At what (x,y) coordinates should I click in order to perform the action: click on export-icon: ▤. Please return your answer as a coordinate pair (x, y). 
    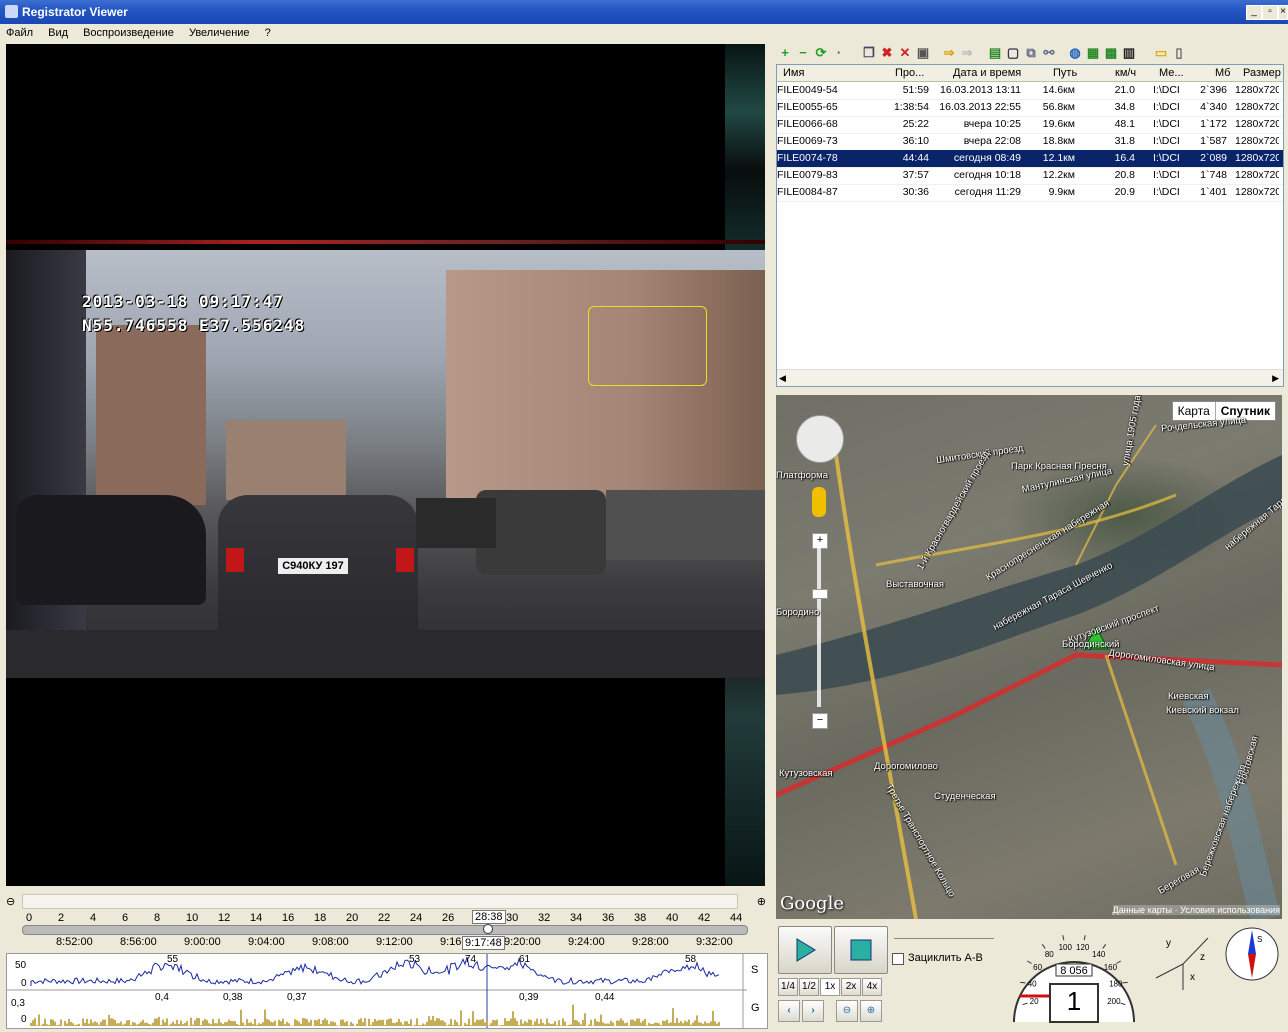
    Looking at the image, I should click on (995, 53).